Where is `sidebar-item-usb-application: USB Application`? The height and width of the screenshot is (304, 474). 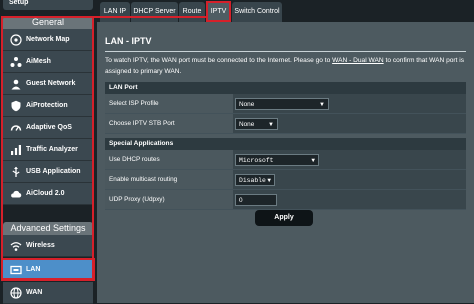 sidebar-item-usb-application: USB Application is located at coordinates (48, 172).